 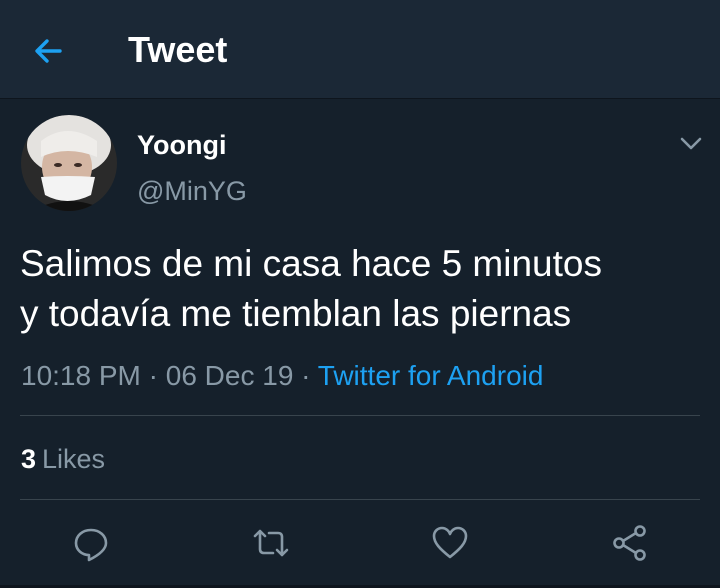 I want to click on retweet-icon, so click(x=271, y=543).